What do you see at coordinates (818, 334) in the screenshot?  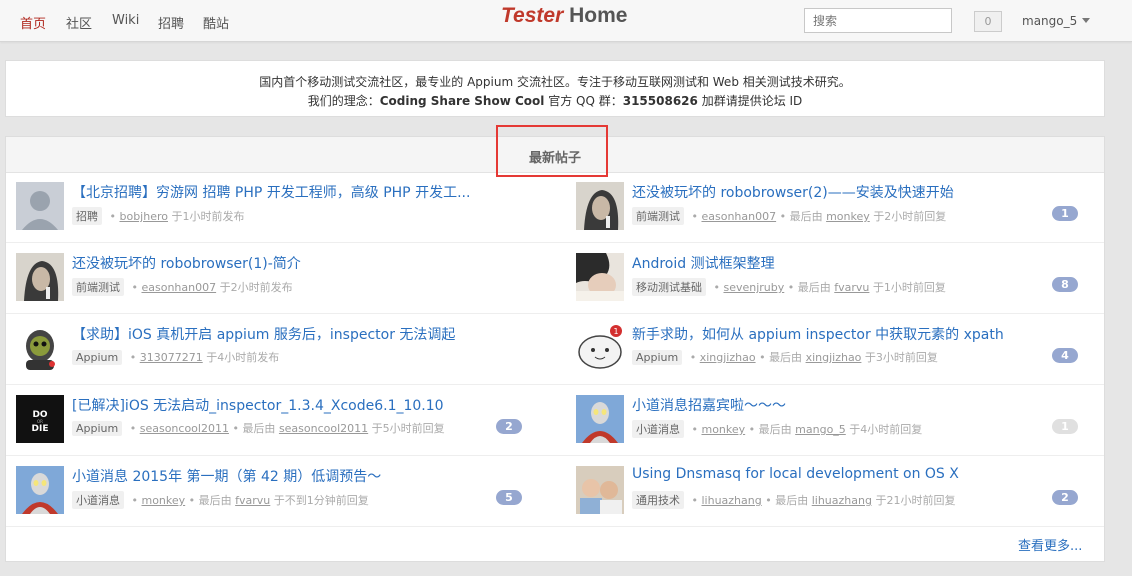 I see `topic-title-link: 新手求助，如何从 appium inspector 中获取元素的 xpath` at bounding box center [818, 334].